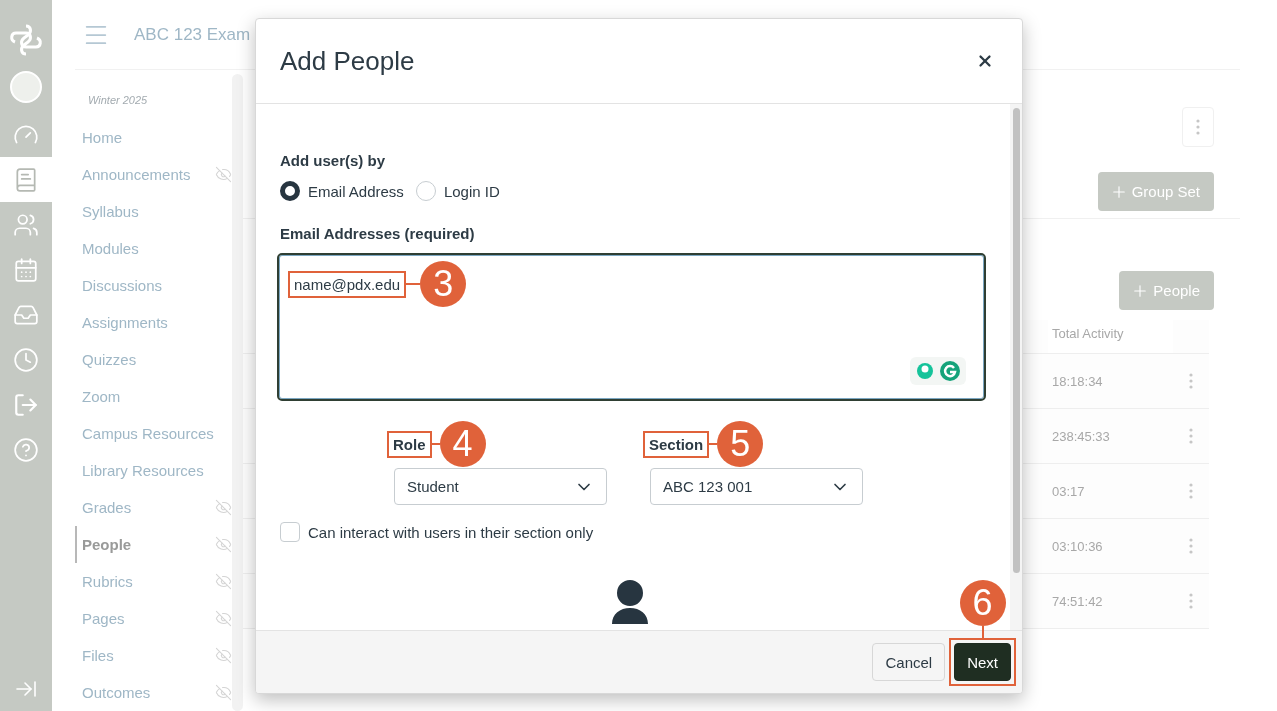 Image resolution: width=1277 pixels, height=711 pixels. What do you see at coordinates (153, 359) in the screenshot?
I see `course-nav-link: Quizzes` at bounding box center [153, 359].